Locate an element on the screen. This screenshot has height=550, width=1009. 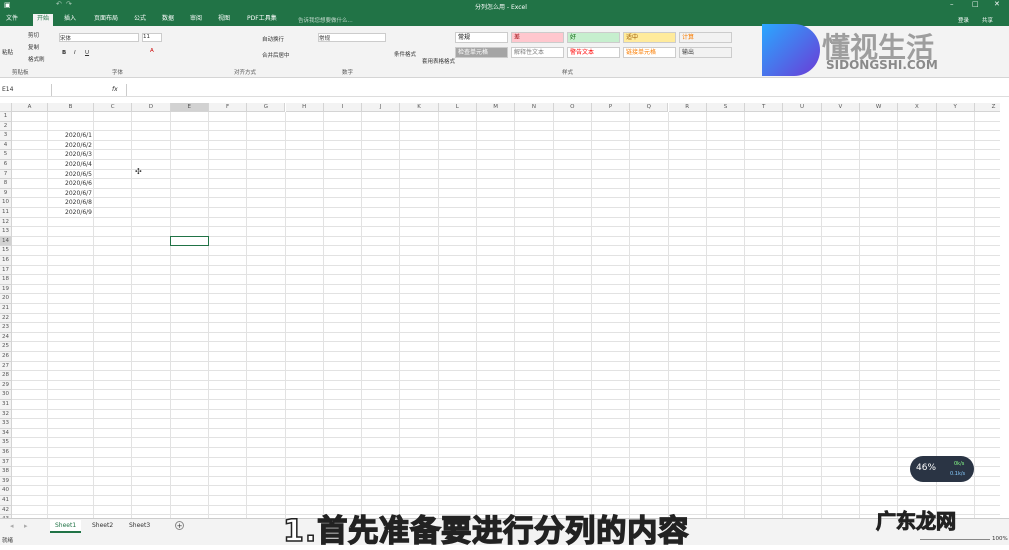
merge-center-button: 合并后居中 is located at coordinates (276, 55).